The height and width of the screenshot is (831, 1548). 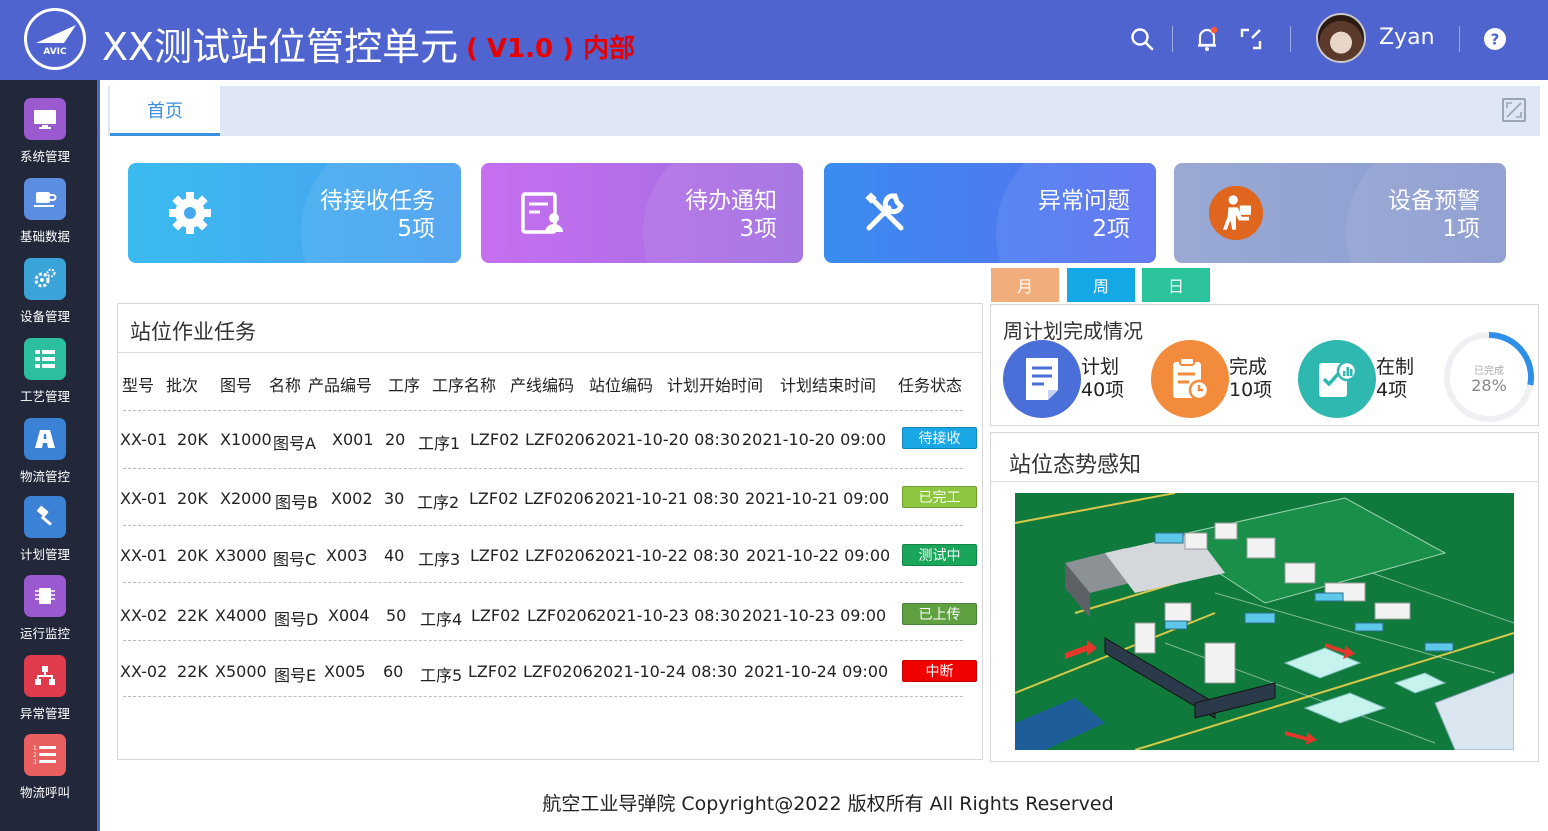 I want to click on gear-icon, so click(x=190, y=213).